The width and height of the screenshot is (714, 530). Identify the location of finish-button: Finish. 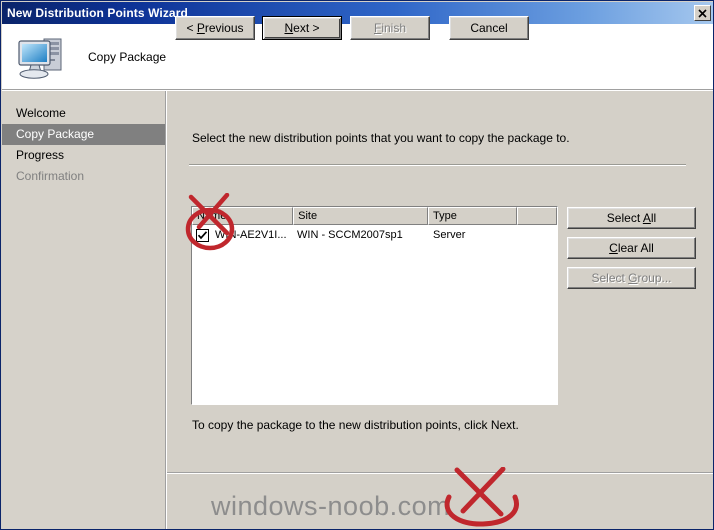
(390, 28).